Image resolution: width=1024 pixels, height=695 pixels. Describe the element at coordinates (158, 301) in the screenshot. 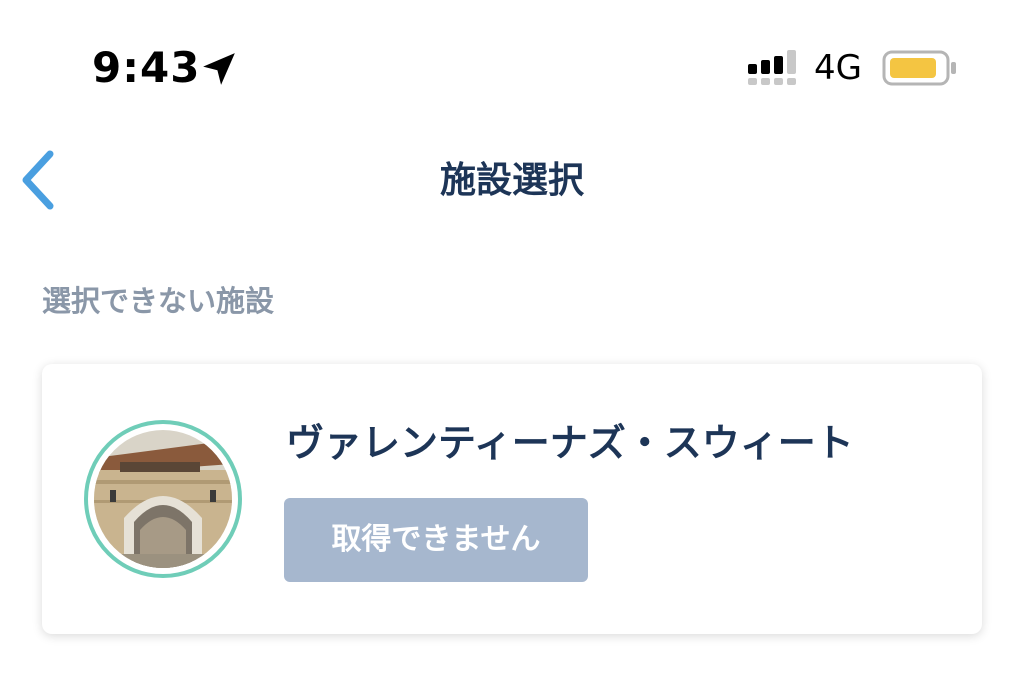

I see `section-label-unselectable: 選択できない施設` at that location.